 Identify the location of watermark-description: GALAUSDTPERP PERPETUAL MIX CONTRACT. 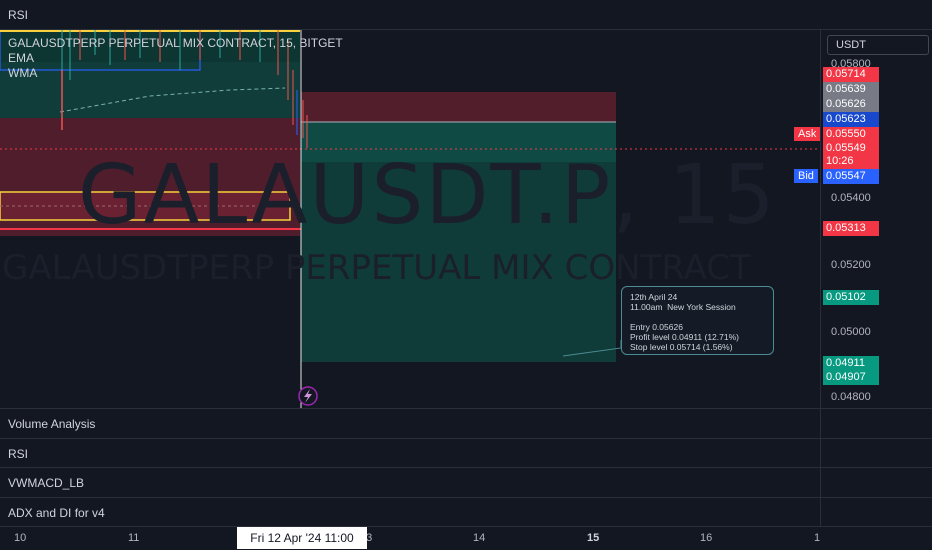
(376, 268).